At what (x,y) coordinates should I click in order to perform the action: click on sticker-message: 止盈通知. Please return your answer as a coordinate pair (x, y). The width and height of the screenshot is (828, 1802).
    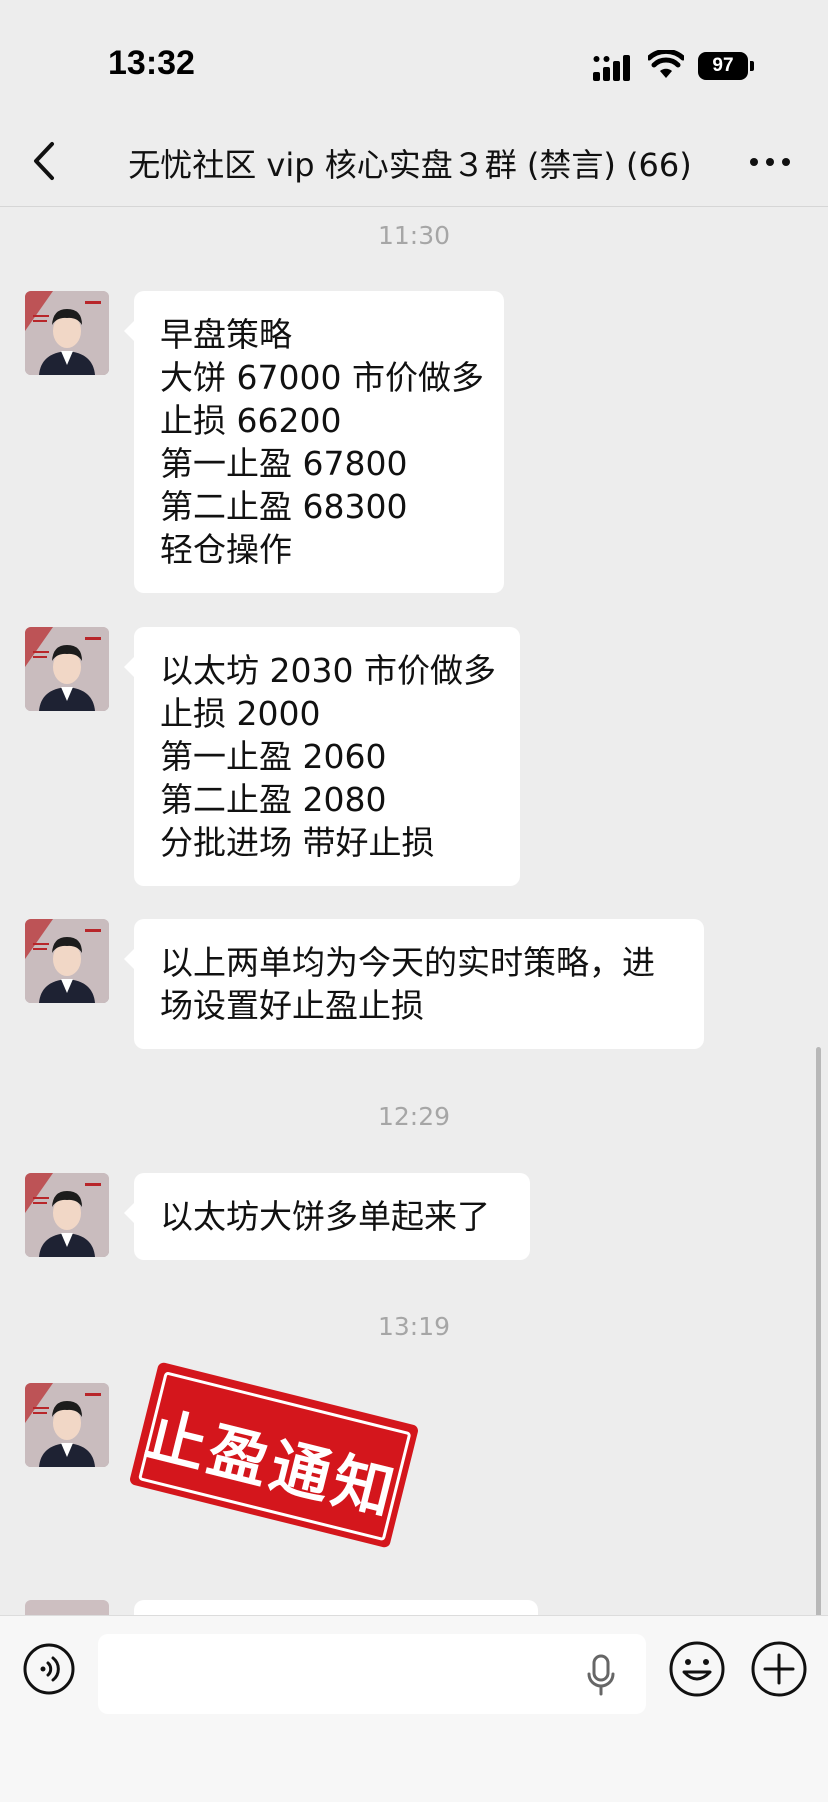
    Looking at the image, I should click on (274, 1455).